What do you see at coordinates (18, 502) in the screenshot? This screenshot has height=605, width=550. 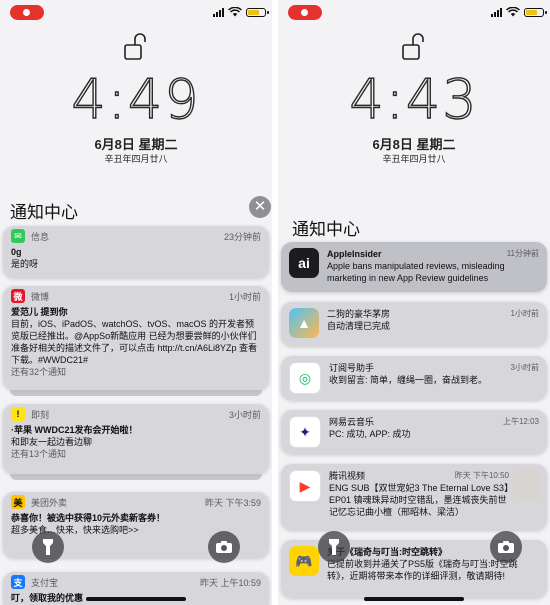 I see `meituan-icon: 美` at bounding box center [18, 502].